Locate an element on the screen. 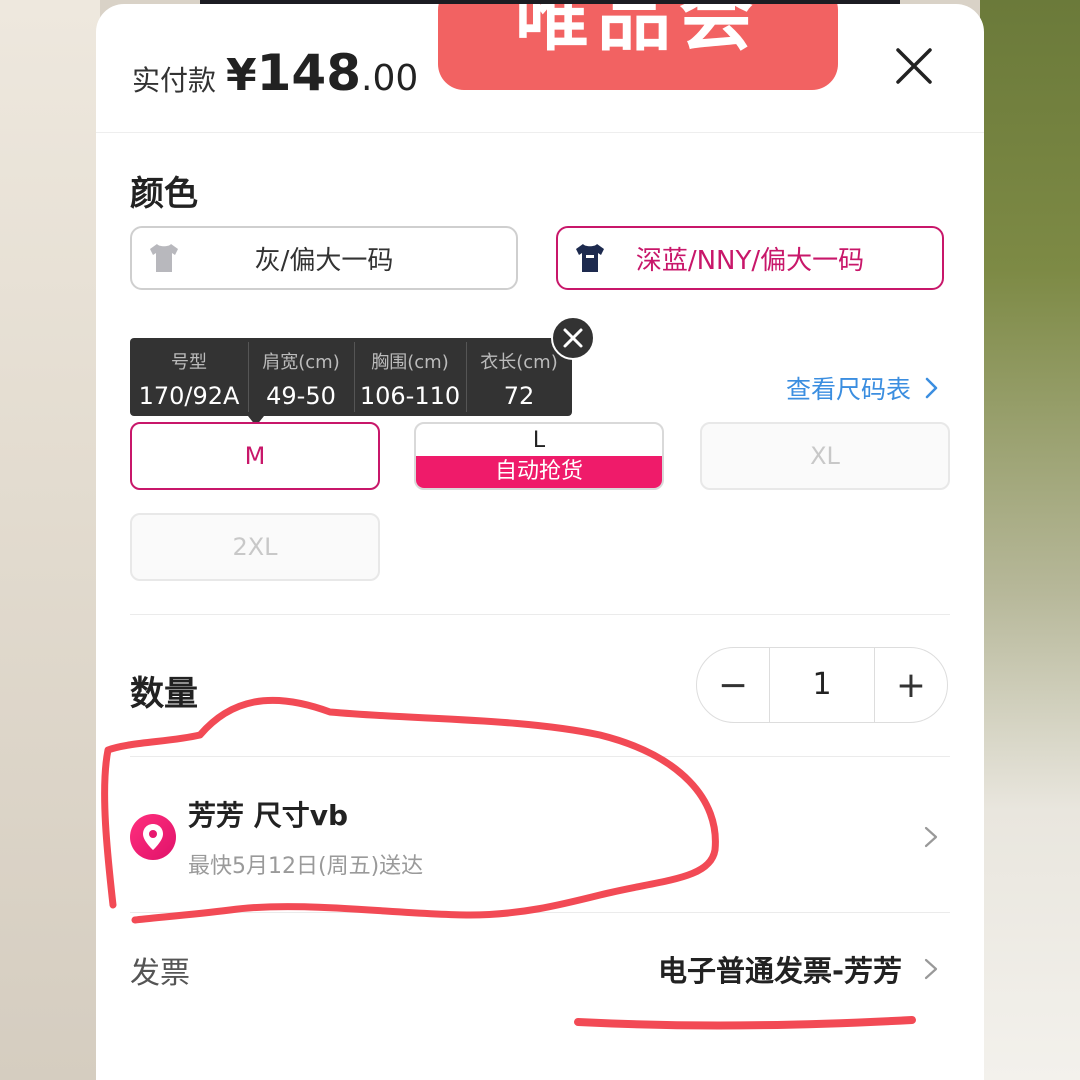  size-option-l: L 自动抢货 is located at coordinates (539, 456).